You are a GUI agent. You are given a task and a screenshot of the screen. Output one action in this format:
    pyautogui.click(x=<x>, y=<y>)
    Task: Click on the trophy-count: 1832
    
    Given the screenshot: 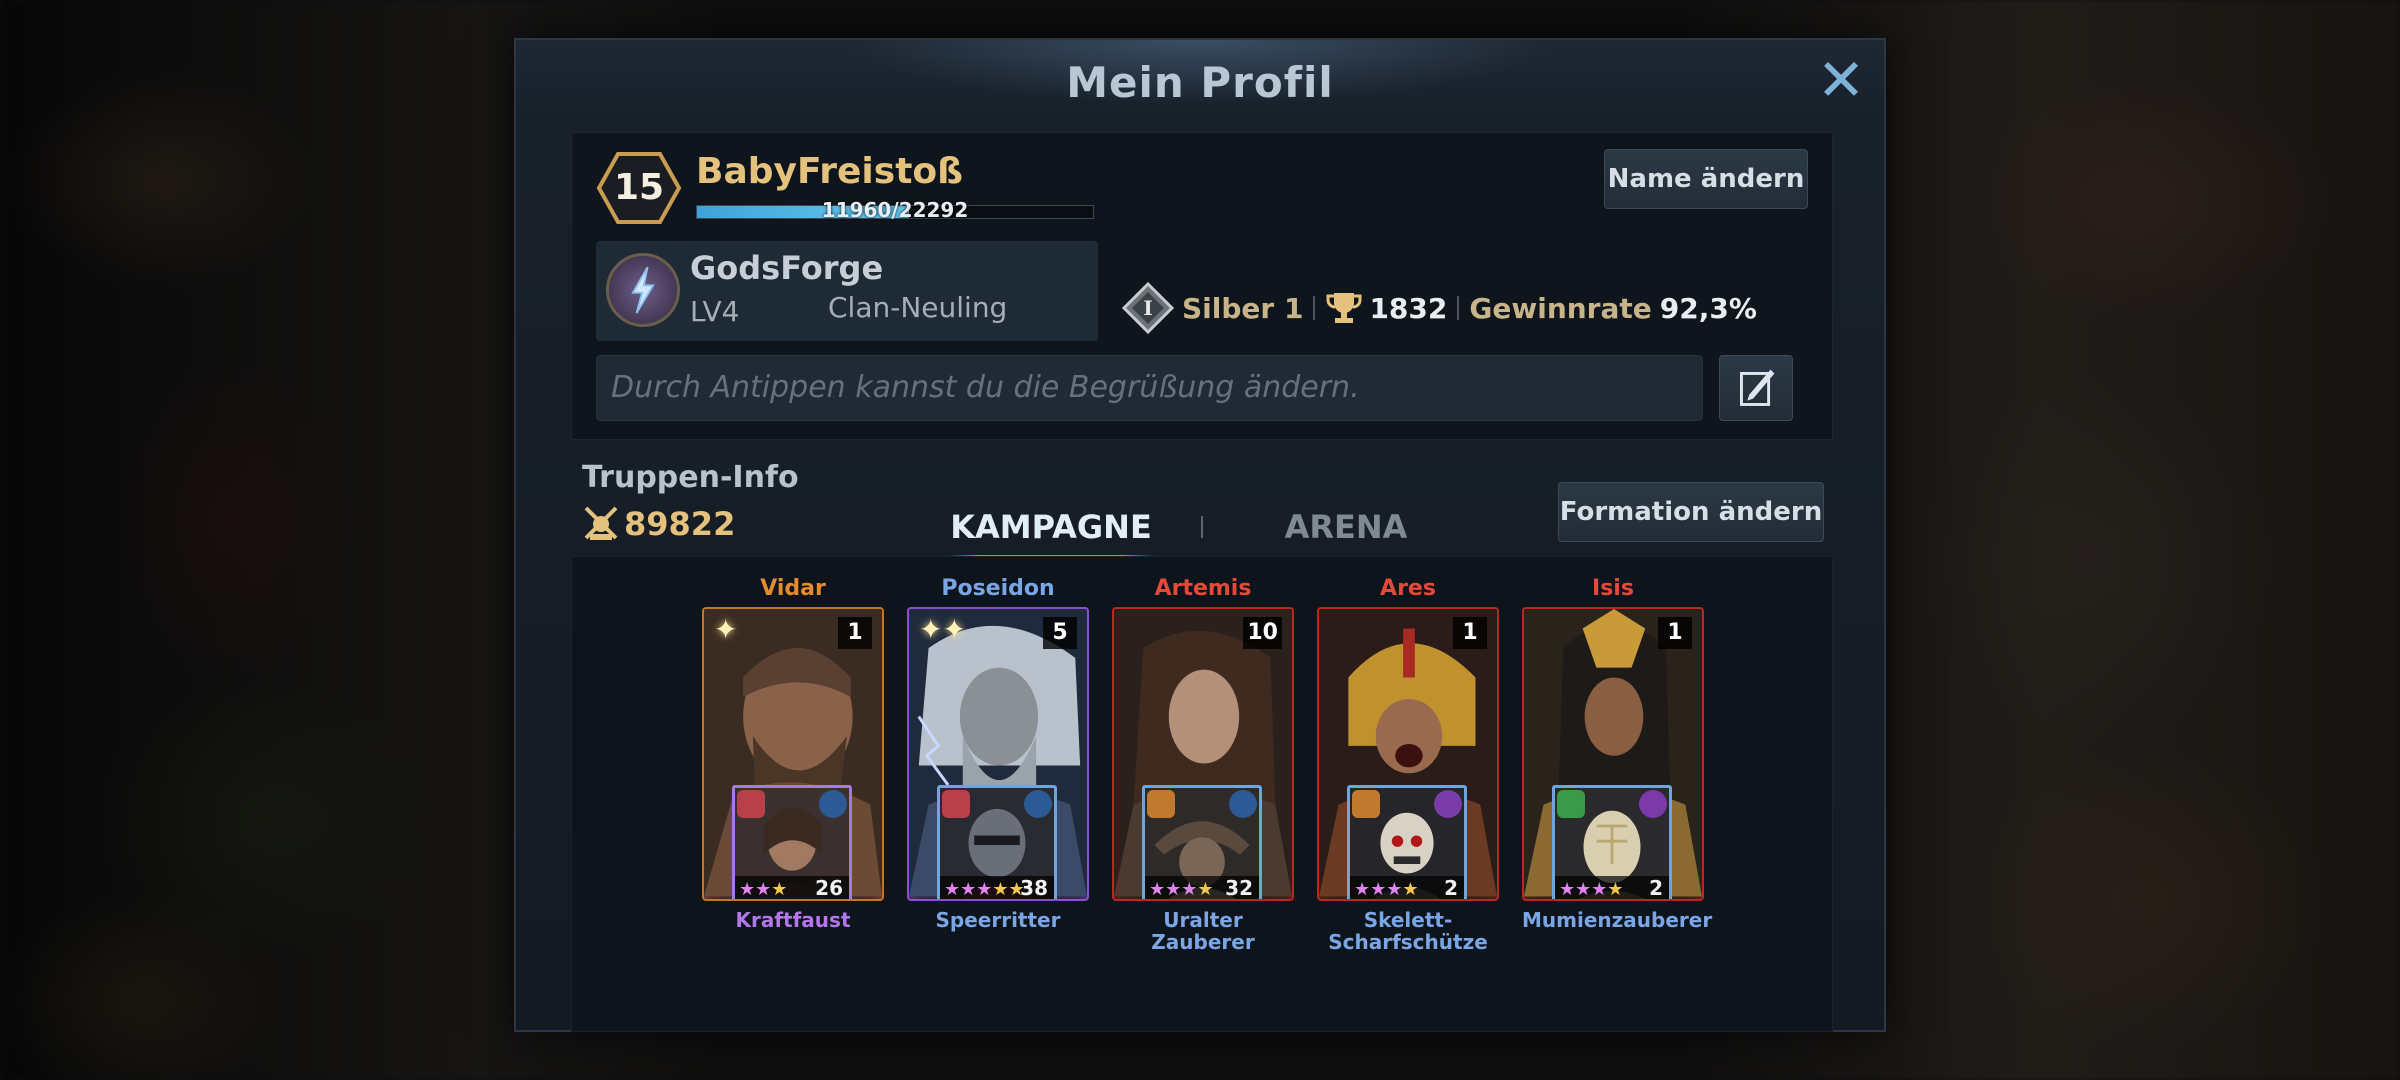 What is the action you would take?
    pyautogui.click(x=1408, y=308)
    